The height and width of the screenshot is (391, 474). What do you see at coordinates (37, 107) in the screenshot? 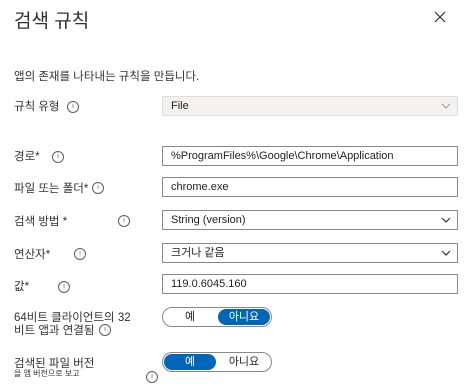
I see `rule-type-label: 규칙 유형` at bounding box center [37, 107].